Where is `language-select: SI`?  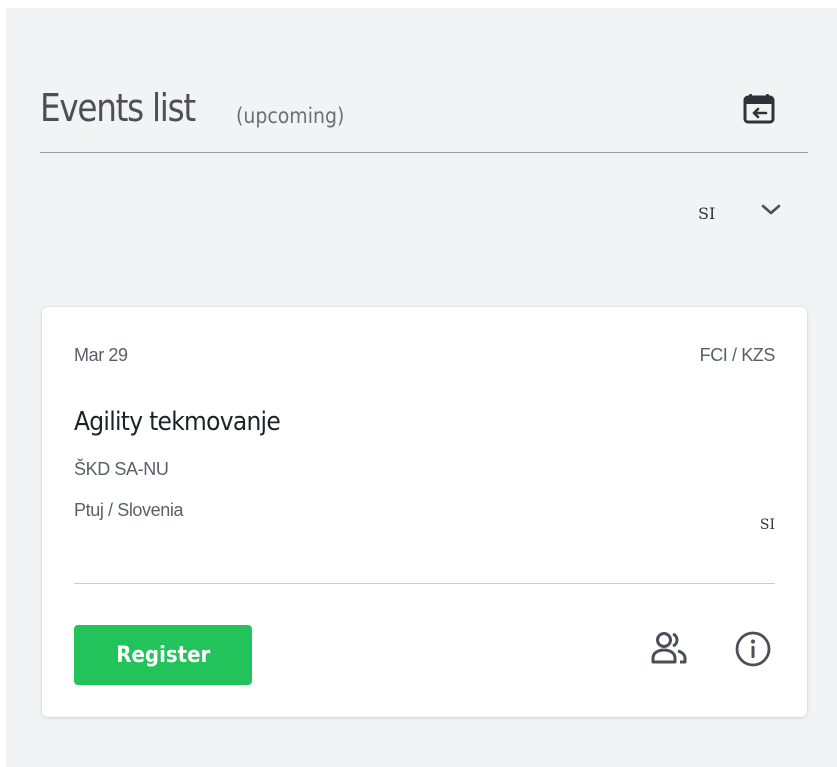
language-select: SI is located at coordinates (742, 213).